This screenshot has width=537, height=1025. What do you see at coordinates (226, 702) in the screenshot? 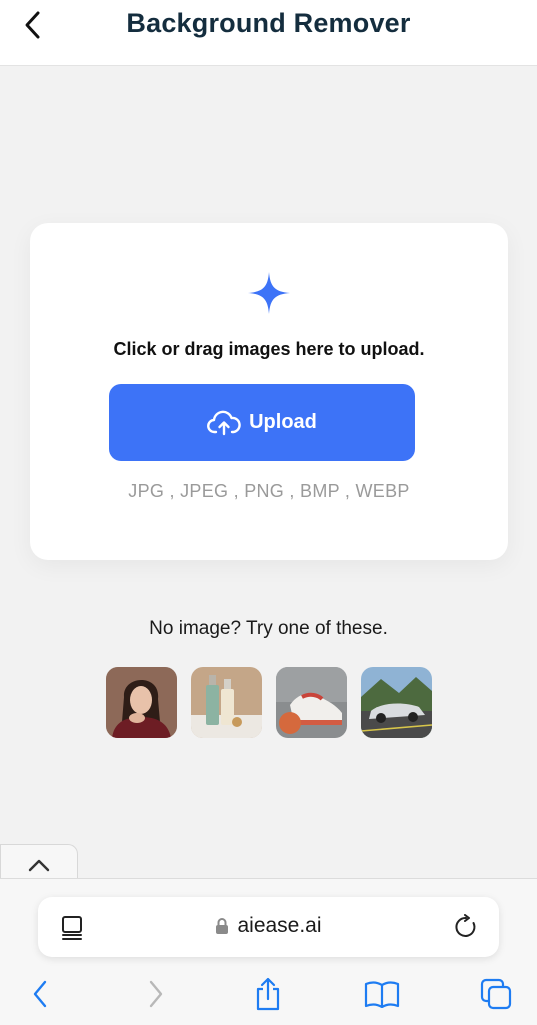
I see `cosmetic-bottles-thumbnail` at bounding box center [226, 702].